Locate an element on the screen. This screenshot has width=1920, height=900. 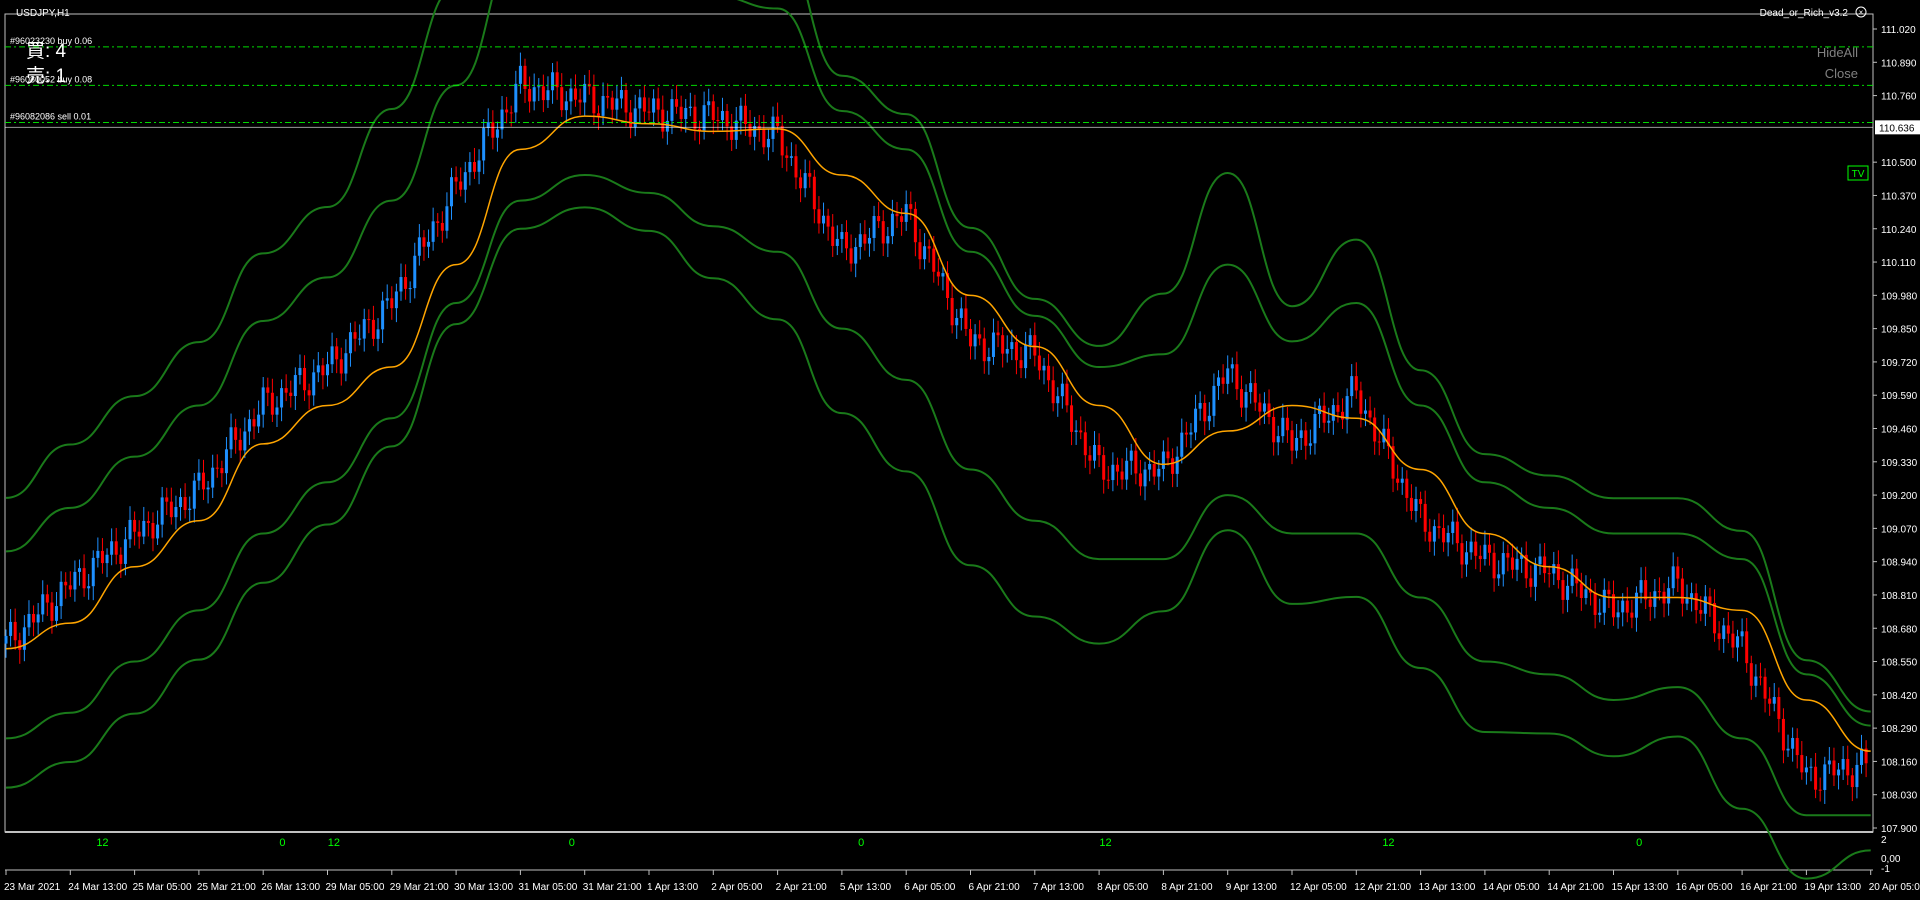
time-tick-label: 2 Apr 05:00 is located at coordinates (737, 887).